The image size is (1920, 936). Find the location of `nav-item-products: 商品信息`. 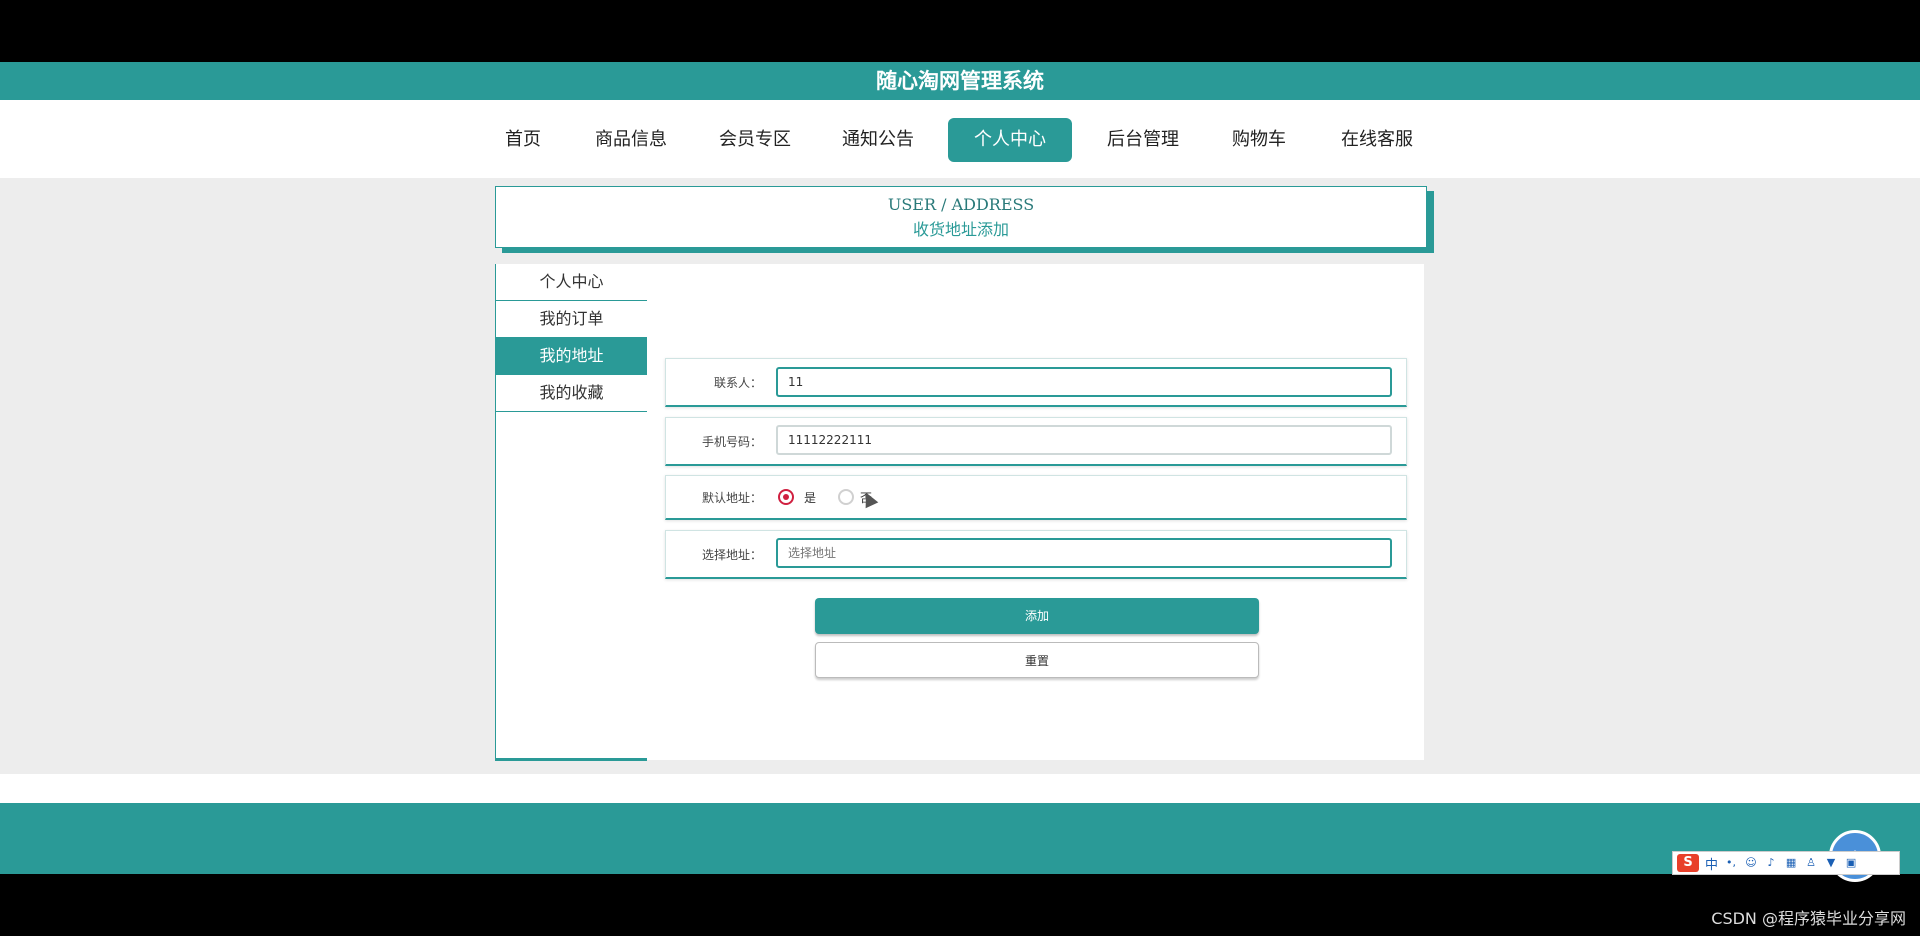

nav-item-products: 商品信息 is located at coordinates (631, 140).